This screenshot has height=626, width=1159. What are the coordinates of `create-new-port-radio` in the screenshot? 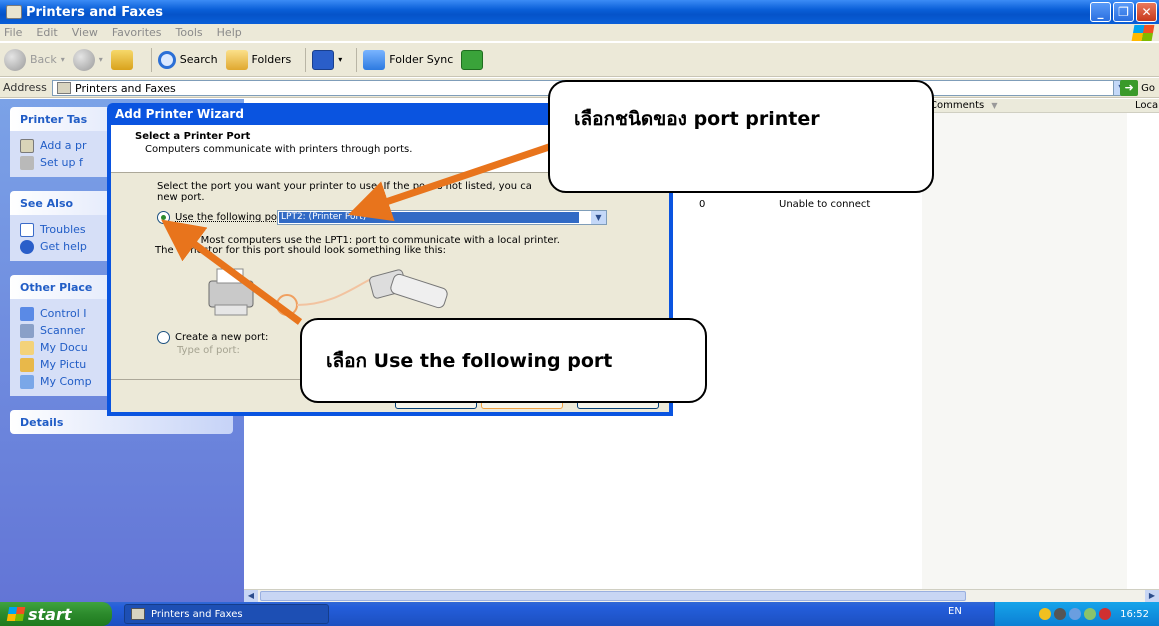 It's located at (163, 337).